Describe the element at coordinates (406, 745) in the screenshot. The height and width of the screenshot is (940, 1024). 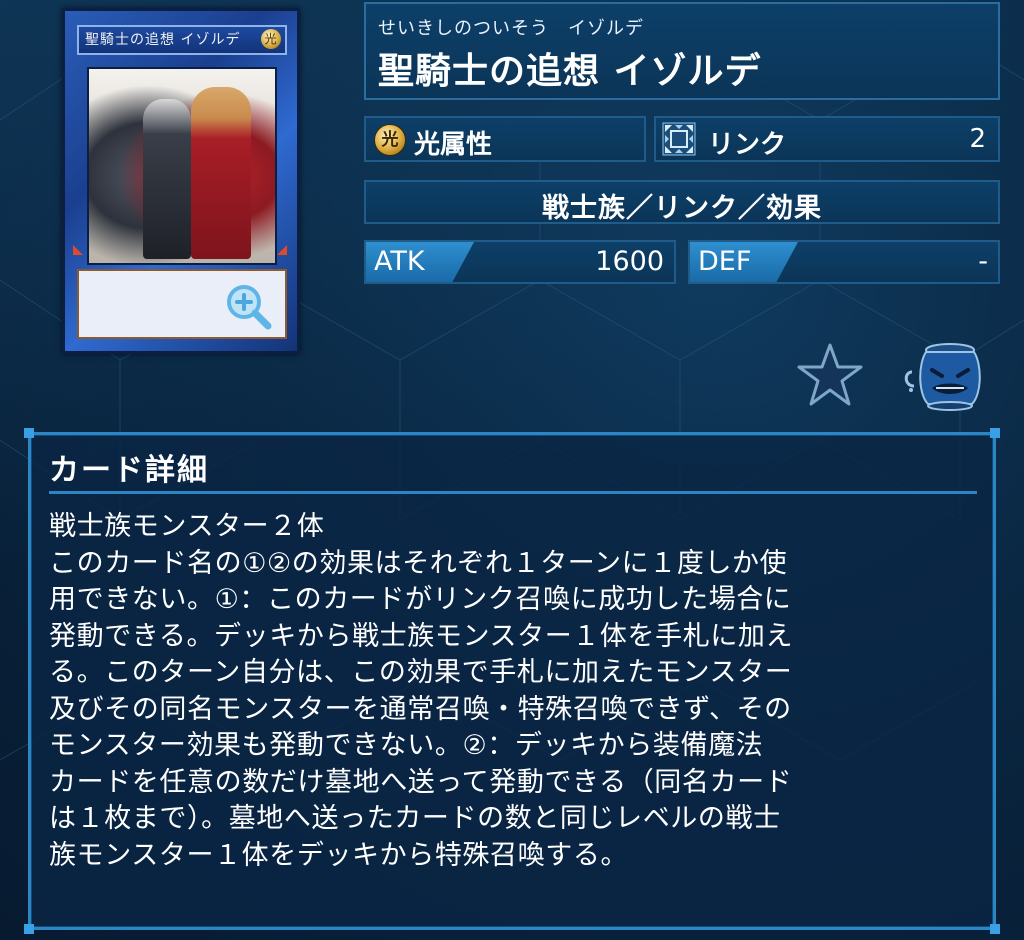
I see `effect-line: モンスター効果も発動できない。②：デッキから装備魔法` at that location.